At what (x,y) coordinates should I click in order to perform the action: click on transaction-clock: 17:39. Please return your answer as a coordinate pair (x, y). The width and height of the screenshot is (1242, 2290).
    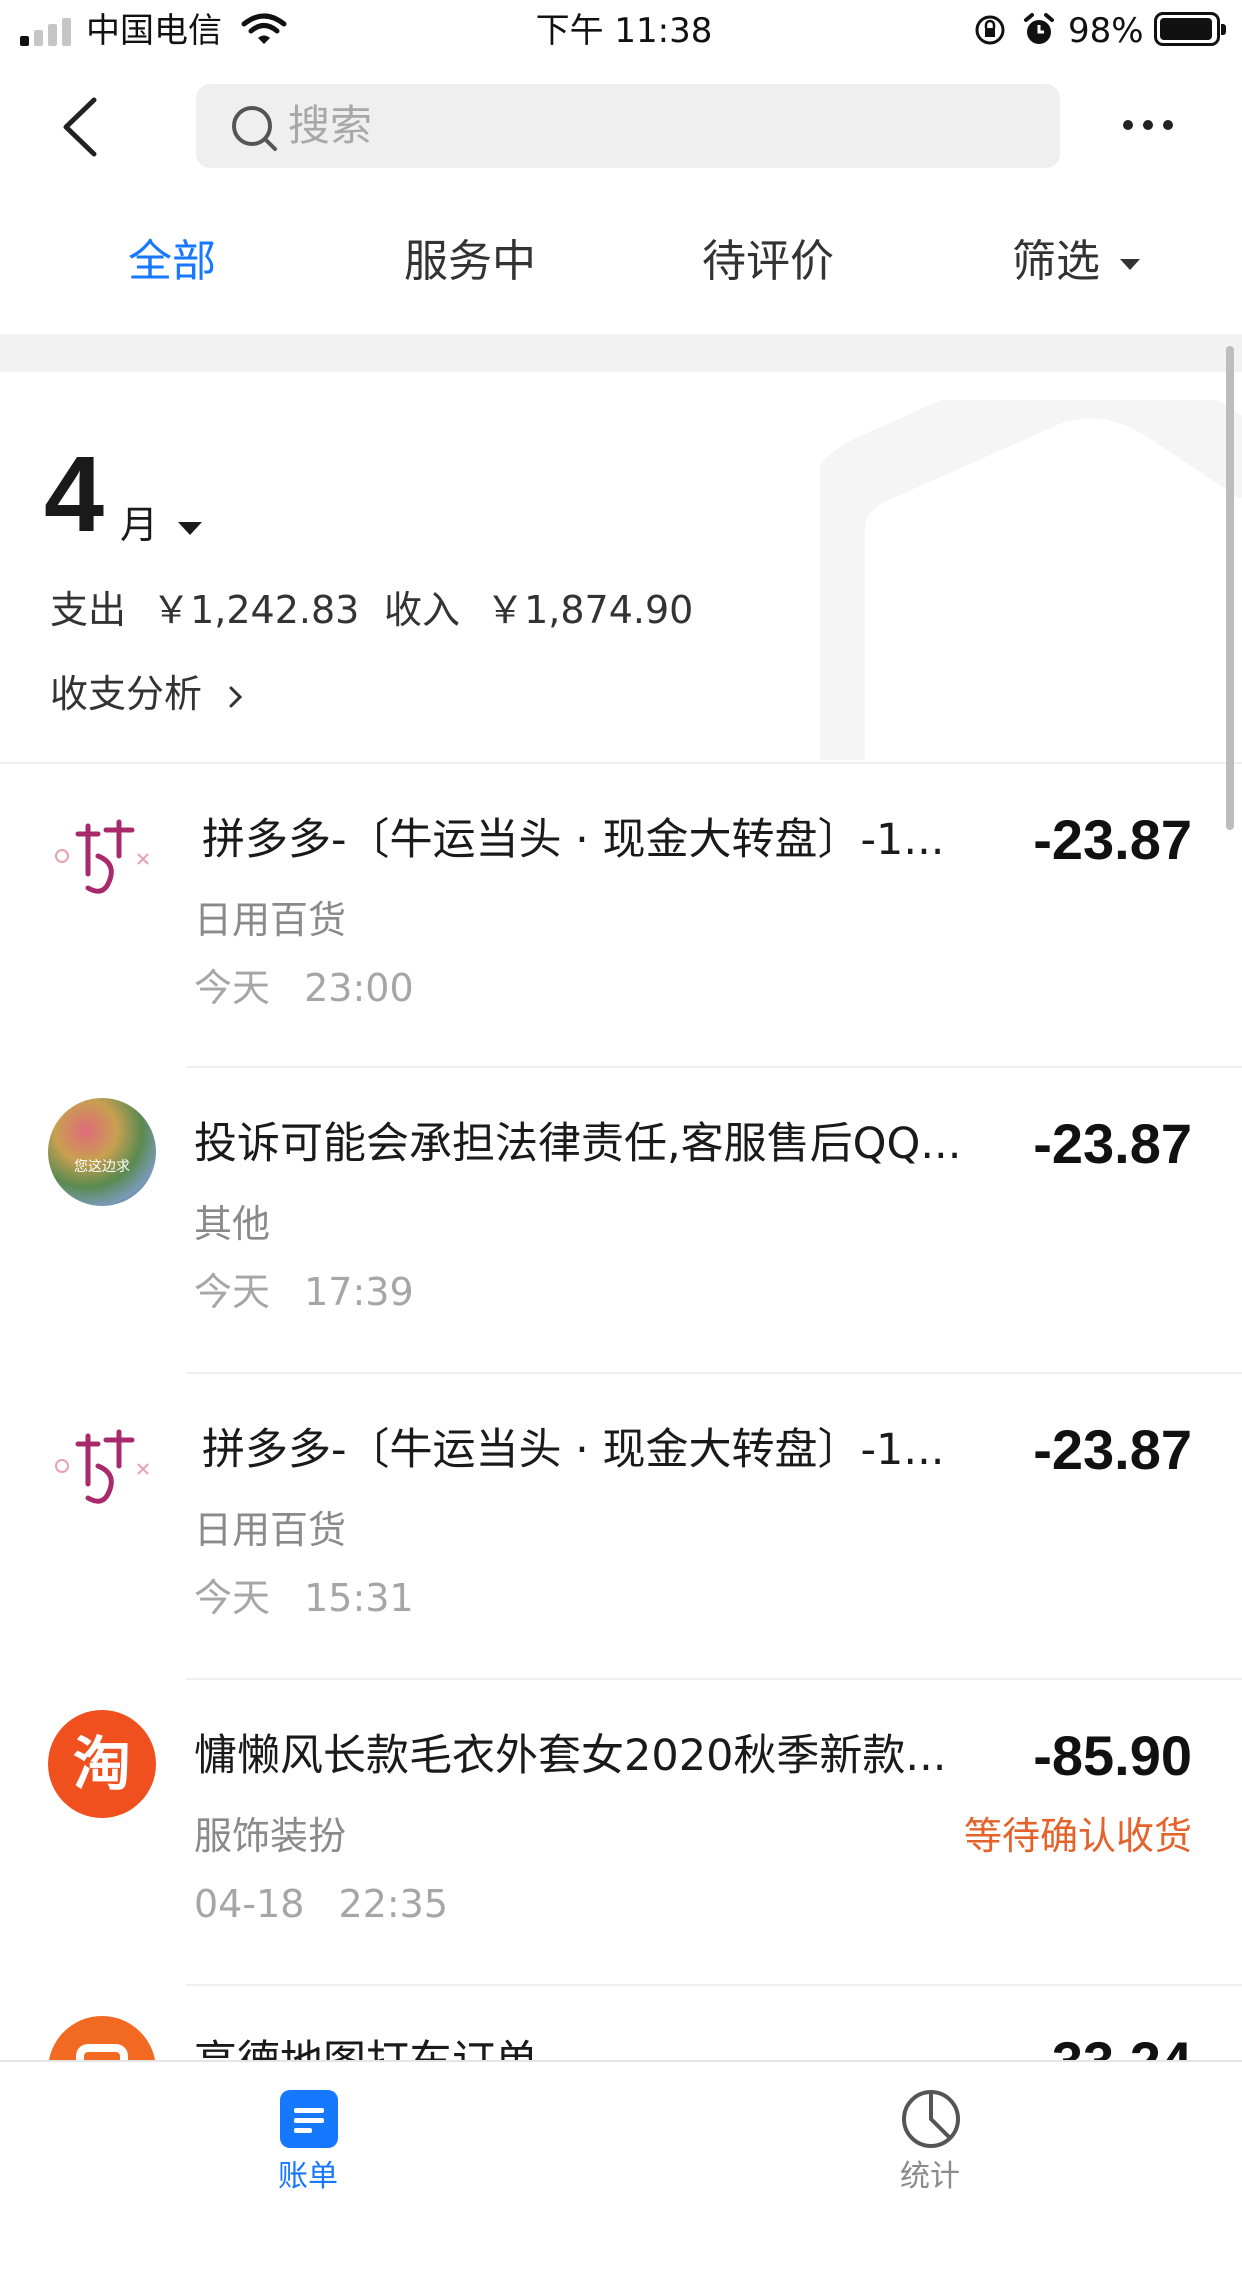
    Looking at the image, I should click on (359, 1292).